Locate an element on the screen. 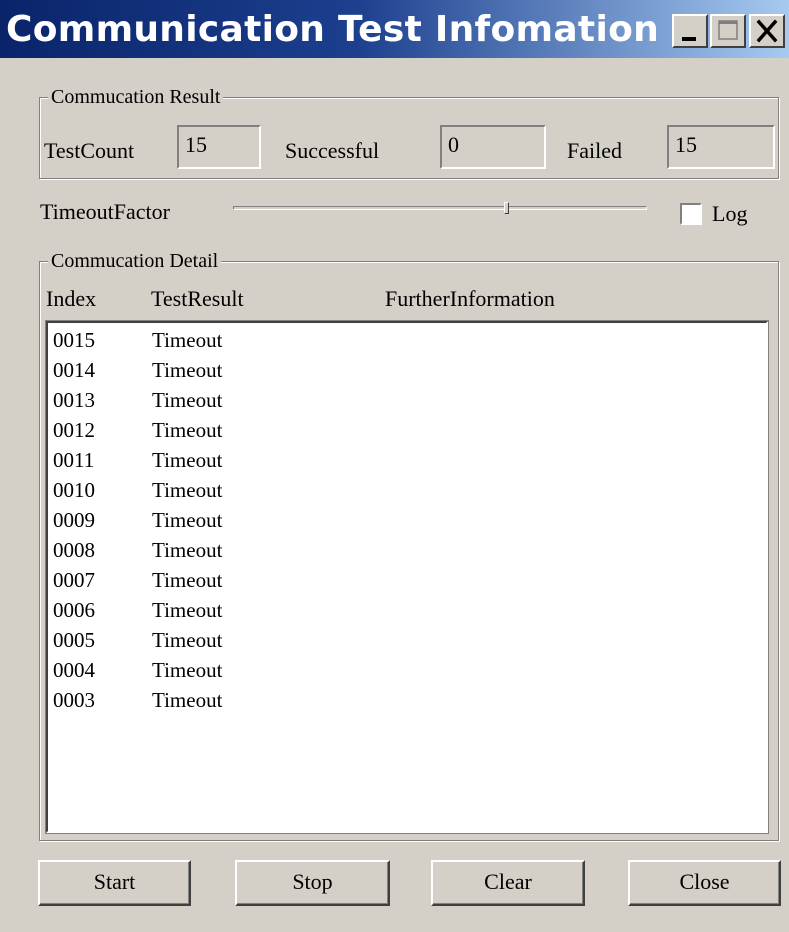  maximize-icon is located at coordinates (728, 30).